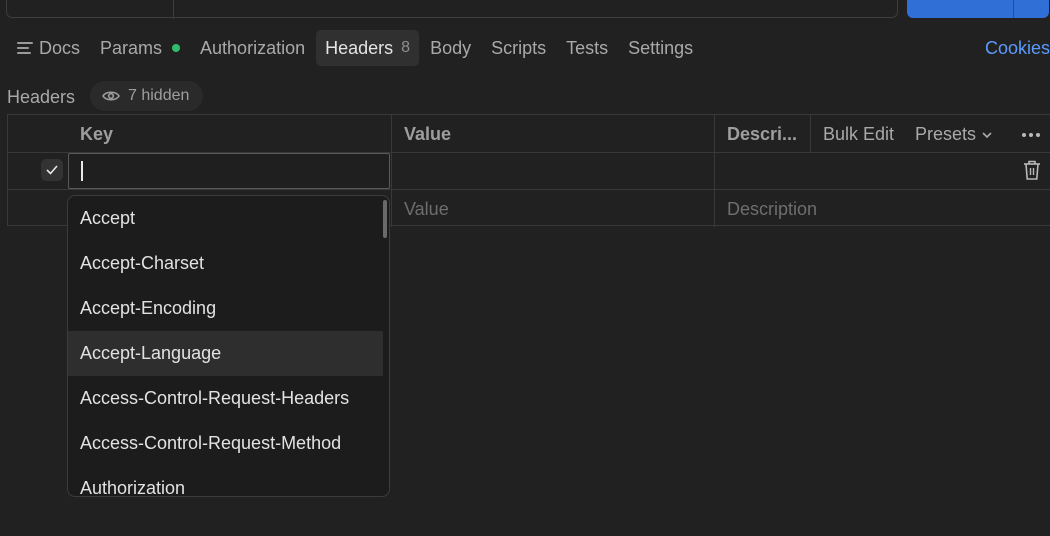  Describe the element at coordinates (225, 481) in the screenshot. I see `autocomplete-option: Authorization` at that location.